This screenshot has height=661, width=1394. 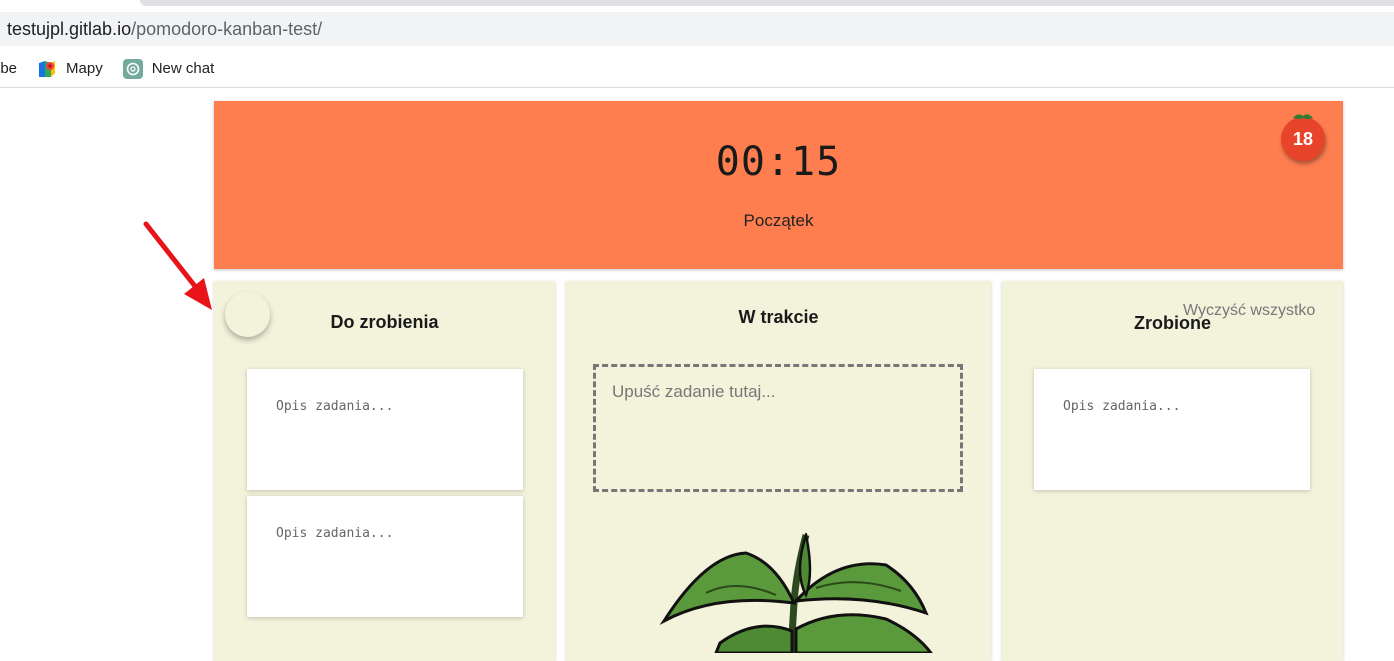 I want to click on bookmark-mapy: Mapy, so click(x=70, y=69).